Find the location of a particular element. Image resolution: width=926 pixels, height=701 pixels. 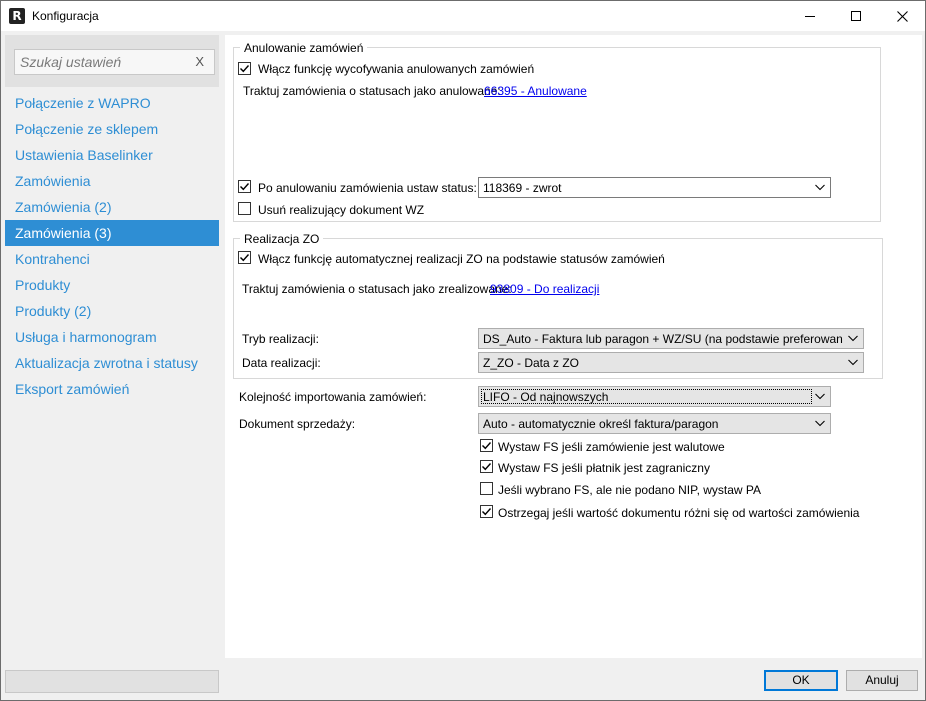

search-area: X is located at coordinates (112, 61).